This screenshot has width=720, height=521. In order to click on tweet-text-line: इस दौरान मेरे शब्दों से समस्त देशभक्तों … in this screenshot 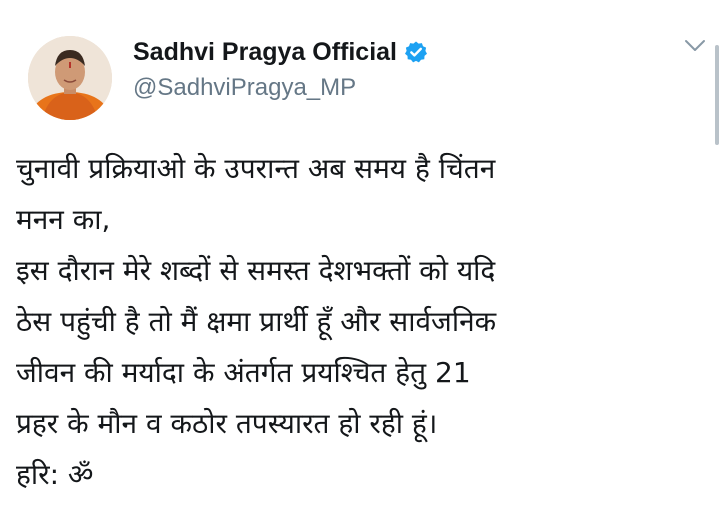, I will do `click(256, 270)`.